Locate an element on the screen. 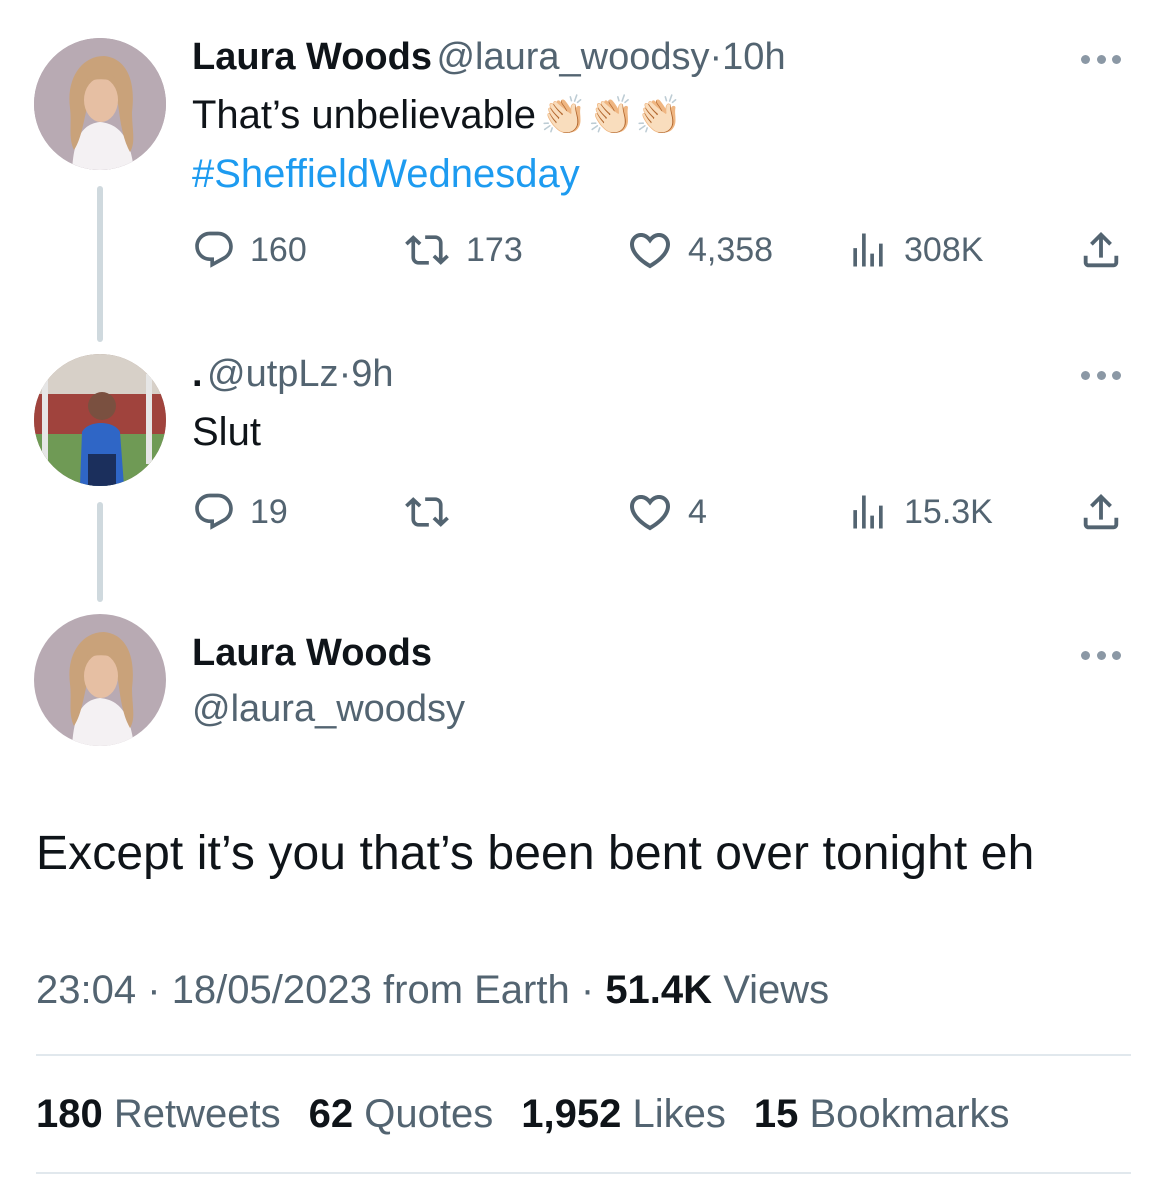  display-name: . is located at coordinates (197, 374).